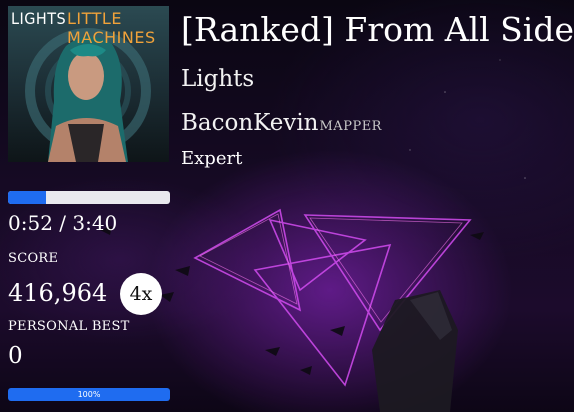  I want to click on accuracy-text: 100%, so click(89, 394).